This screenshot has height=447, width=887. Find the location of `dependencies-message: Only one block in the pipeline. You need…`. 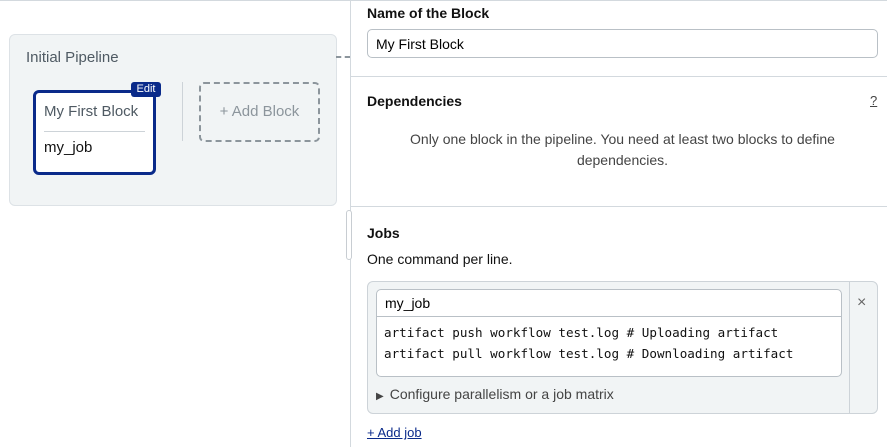

dependencies-message: Only one block in the pipeline. You need… is located at coordinates (622, 149).